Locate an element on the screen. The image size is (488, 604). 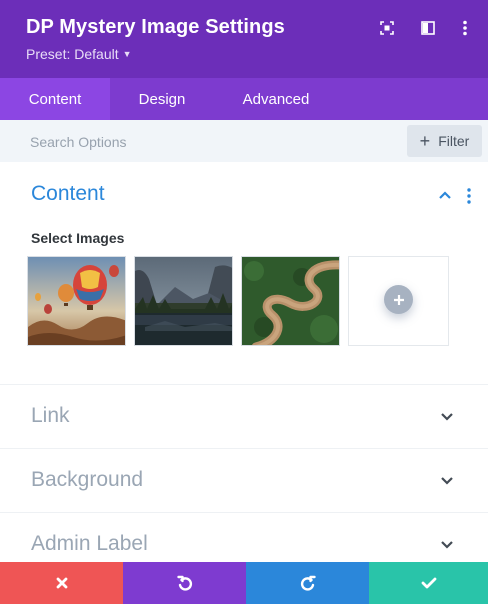
section-title-content: Content is located at coordinates (68, 194).